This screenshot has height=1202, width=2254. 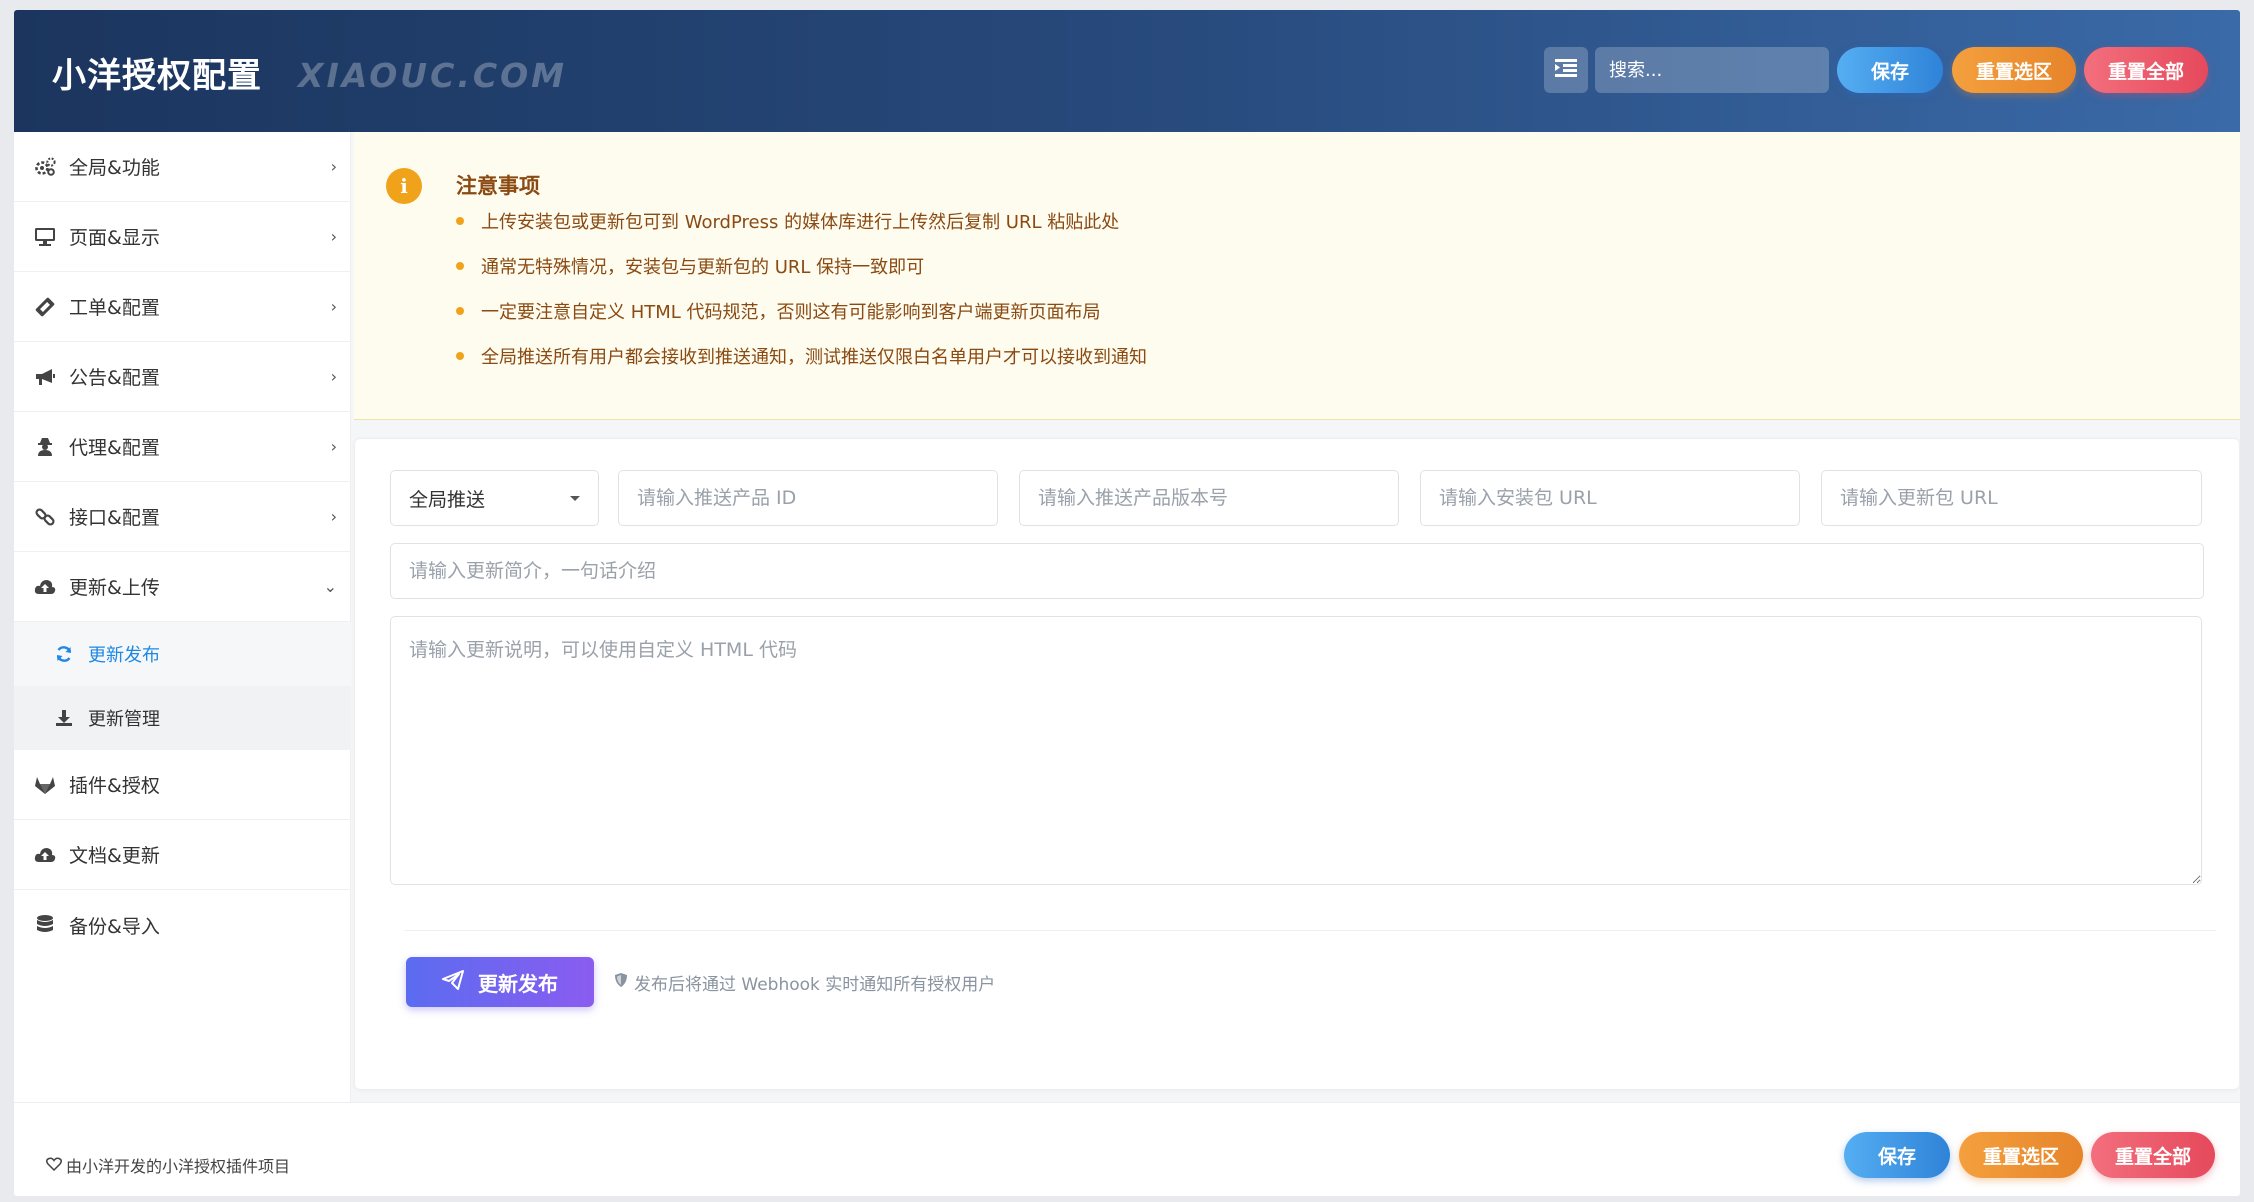 I want to click on update-url-input, so click(x=2011, y=498).